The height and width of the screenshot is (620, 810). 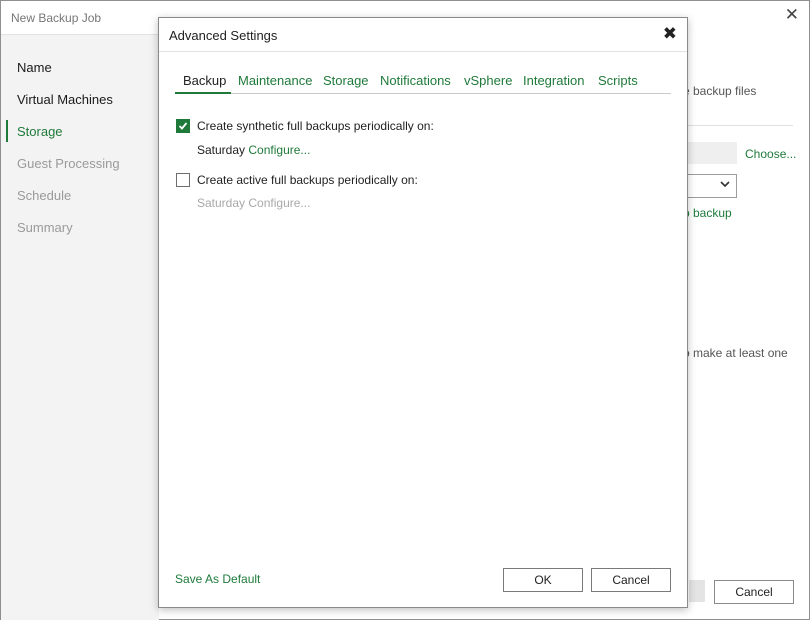 What do you see at coordinates (720, 91) in the screenshot?
I see `backup-files-text: e backup files` at bounding box center [720, 91].